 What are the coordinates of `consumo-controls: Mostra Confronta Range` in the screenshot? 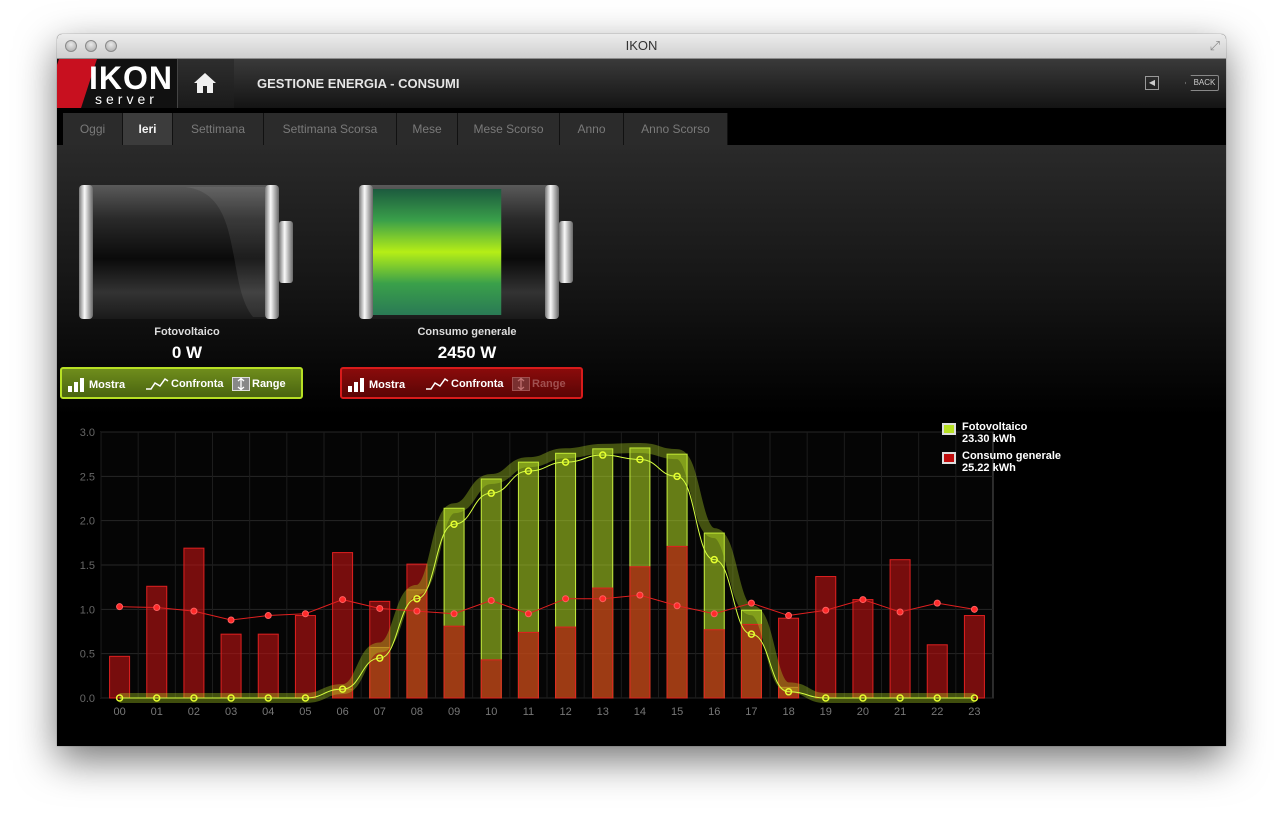 It's located at (461, 383).